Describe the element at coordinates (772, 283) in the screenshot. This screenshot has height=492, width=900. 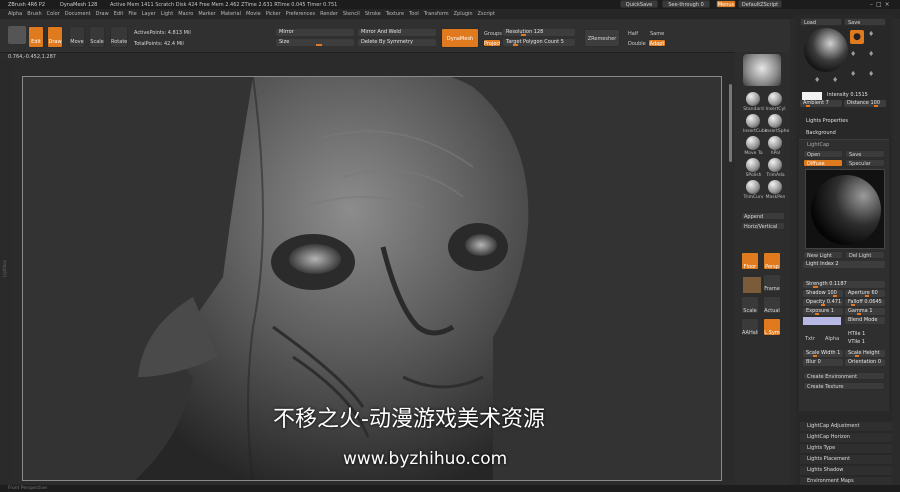
I see `frame-button: Frame` at that location.